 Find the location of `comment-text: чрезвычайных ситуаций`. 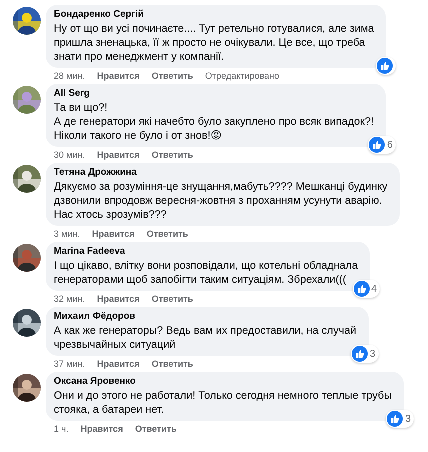

comment-text: чрезвычайных ситуаций is located at coordinates (115, 345).